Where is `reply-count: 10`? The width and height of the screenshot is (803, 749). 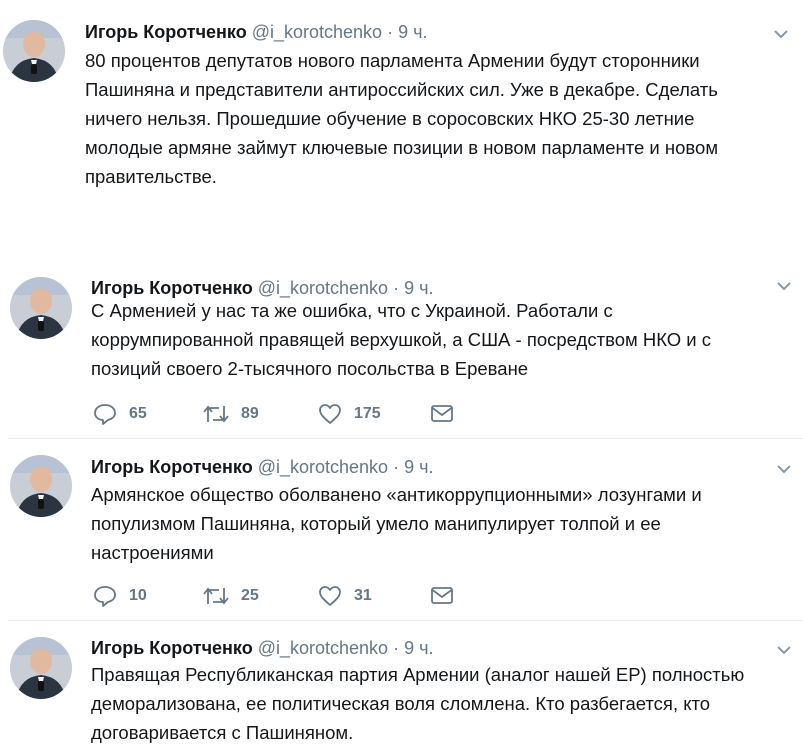 reply-count: 10 is located at coordinates (138, 595).